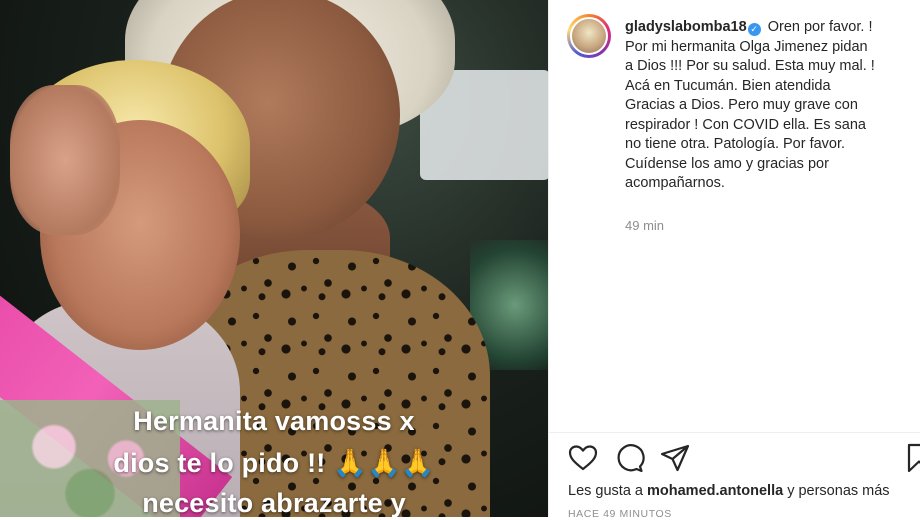 The height and width of the screenshot is (520, 920). What do you see at coordinates (754, 29) in the screenshot?
I see `verified-badge-icon: ✓` at bounding box center [754, 29].